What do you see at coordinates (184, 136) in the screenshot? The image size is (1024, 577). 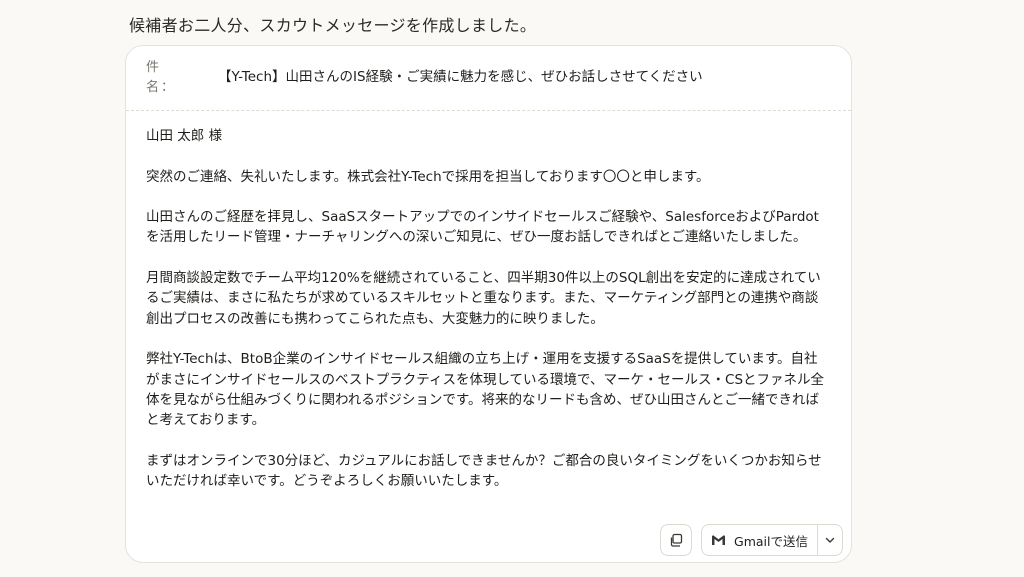 I see `email-salutation: 山田 太郎 様` at bounding box center [184, 136].